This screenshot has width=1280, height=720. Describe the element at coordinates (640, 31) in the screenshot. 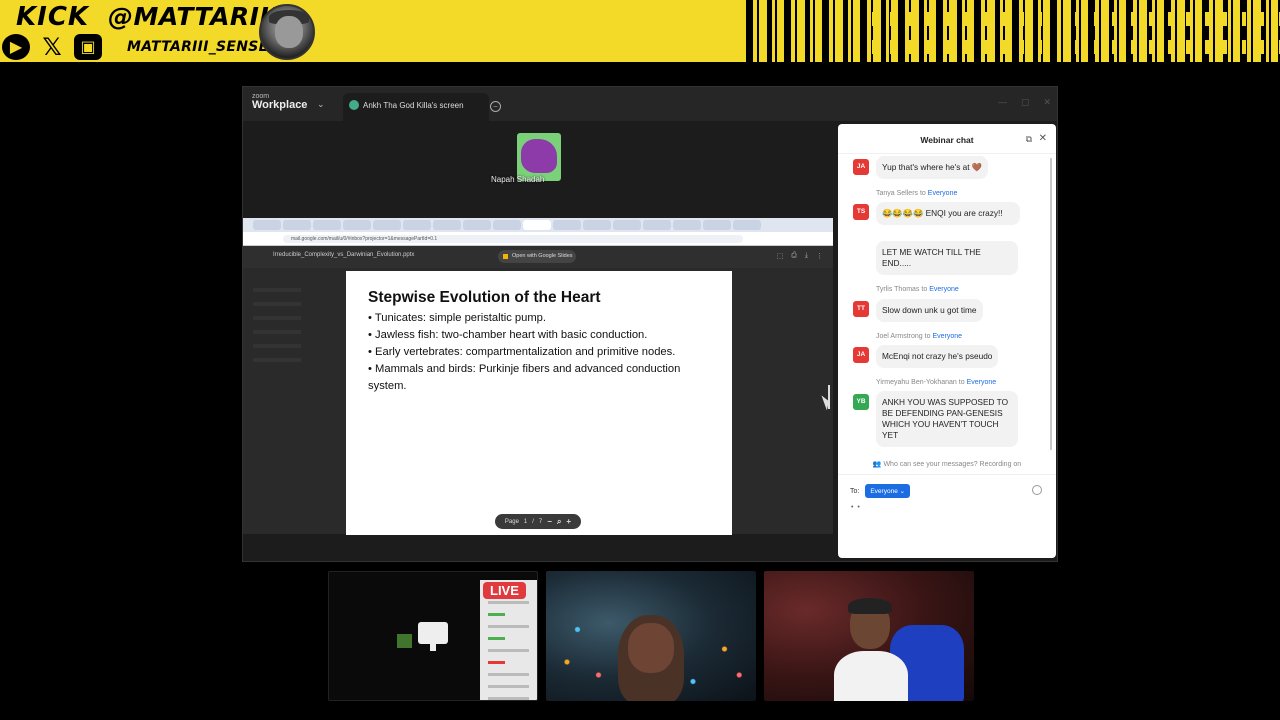

I see `stream-banner: KICK @MATTARIII ▶ 𝕏 ▣ MATTARIII_SENSEI` at that location.